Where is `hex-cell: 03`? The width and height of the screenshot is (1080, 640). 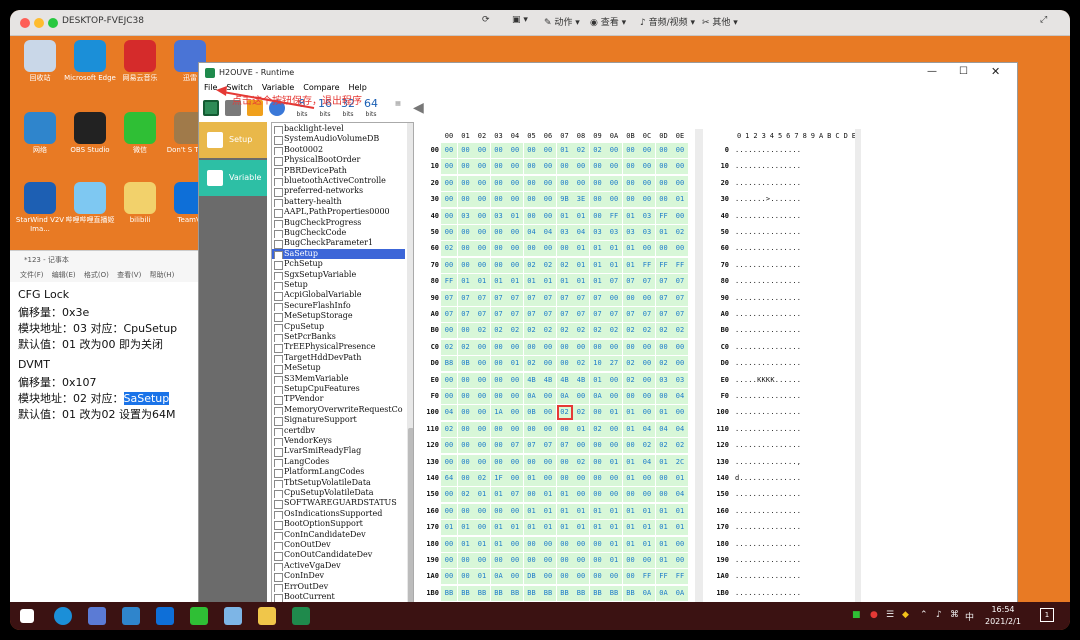
hex-cell: 03 is located at coordinates (680, 380).